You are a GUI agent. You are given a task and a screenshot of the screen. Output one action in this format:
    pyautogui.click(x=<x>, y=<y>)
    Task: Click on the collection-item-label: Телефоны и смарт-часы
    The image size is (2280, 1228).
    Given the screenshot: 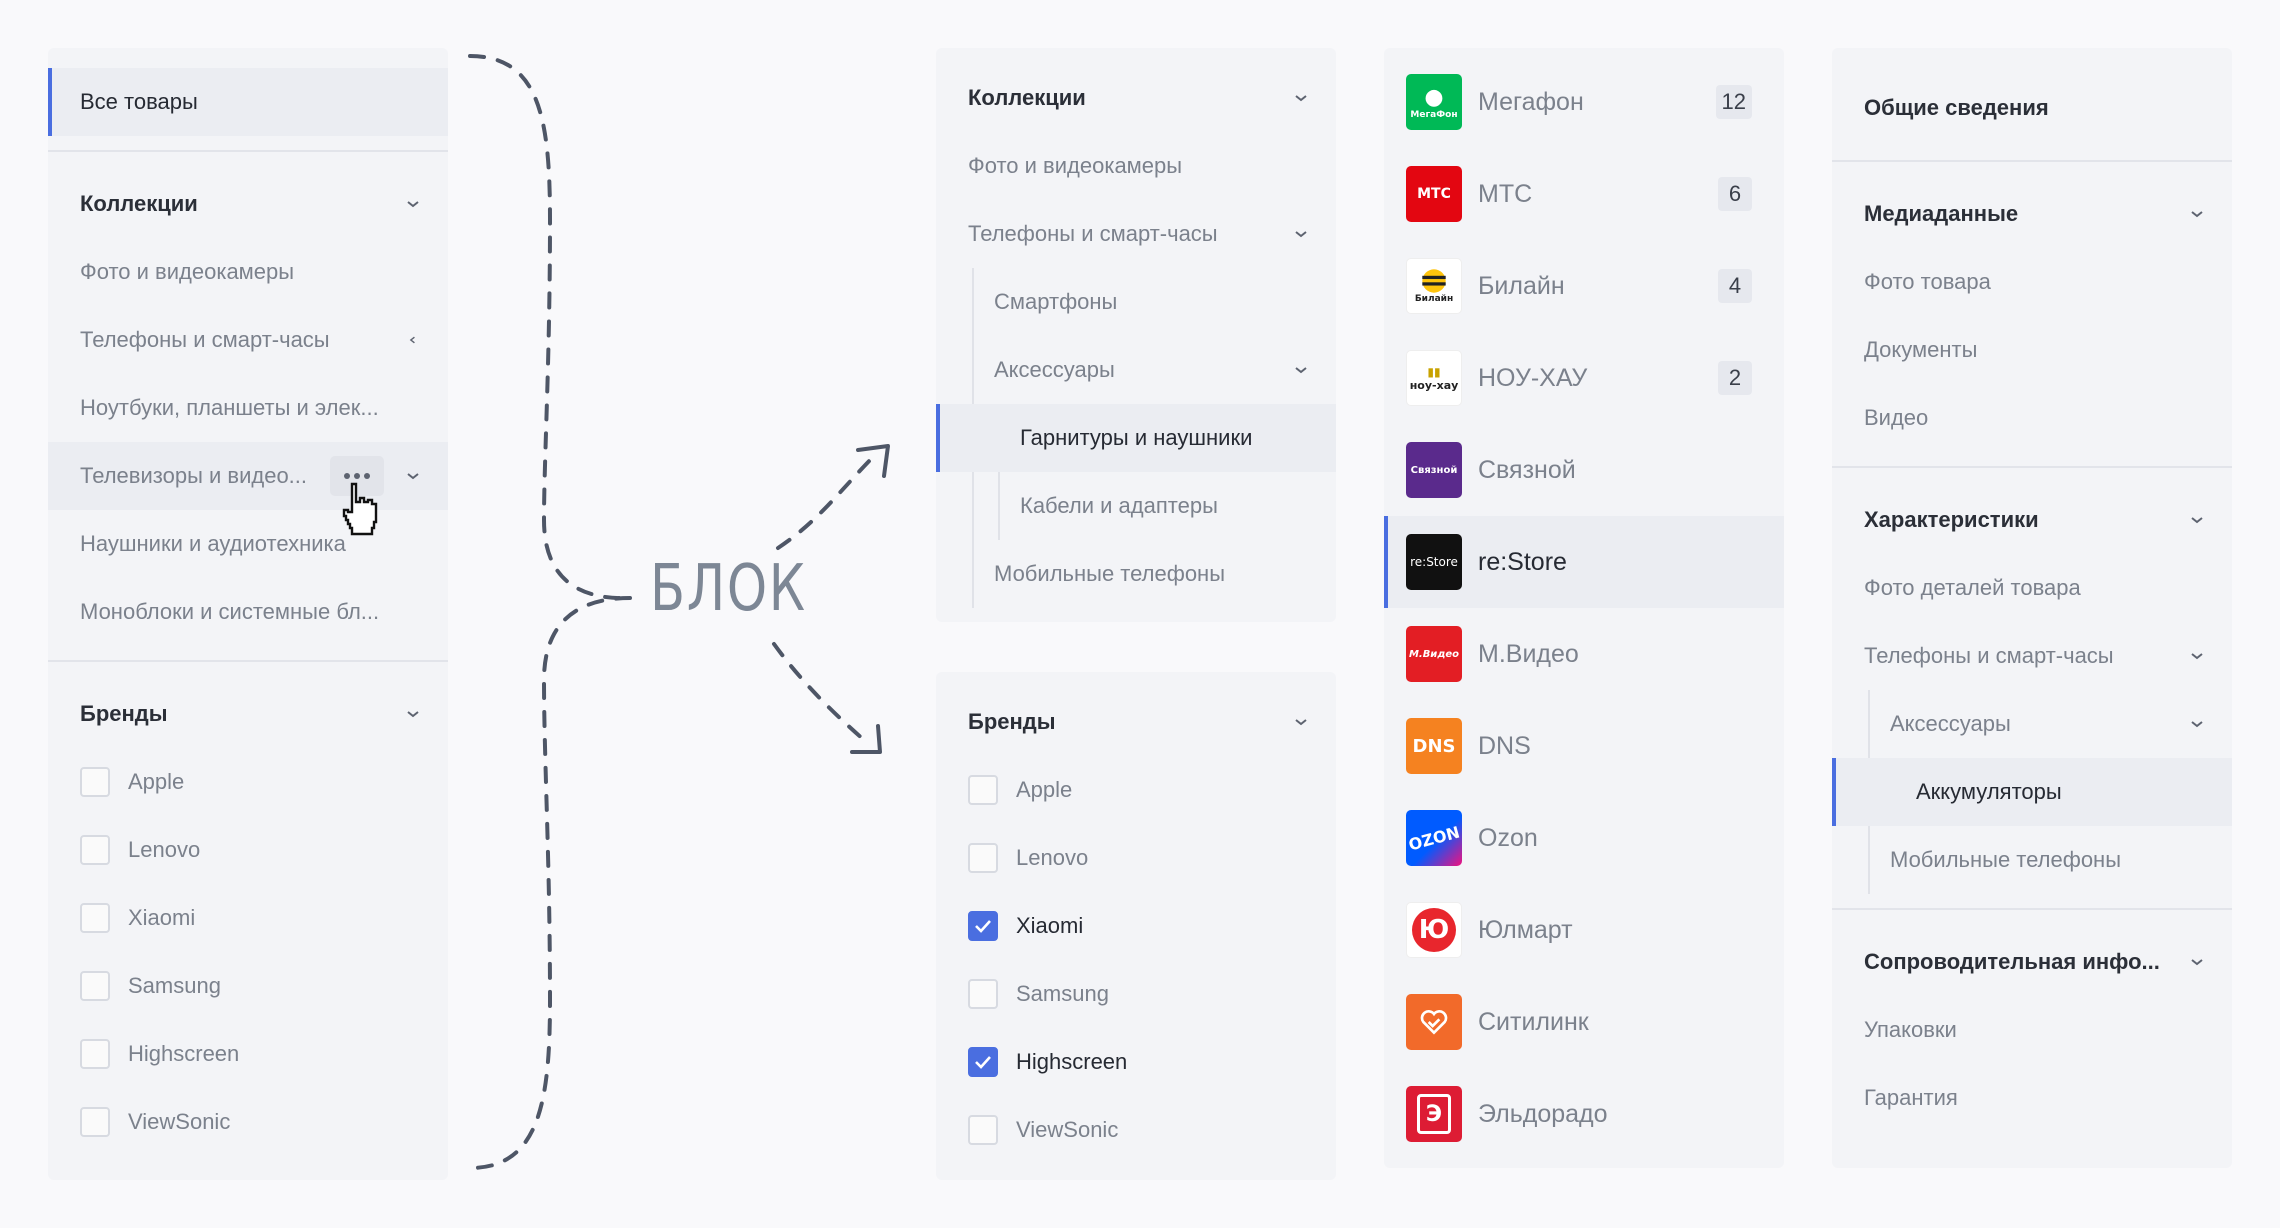 What is the action you would take?
    pyautogui.click(x=1093, y=233)
    